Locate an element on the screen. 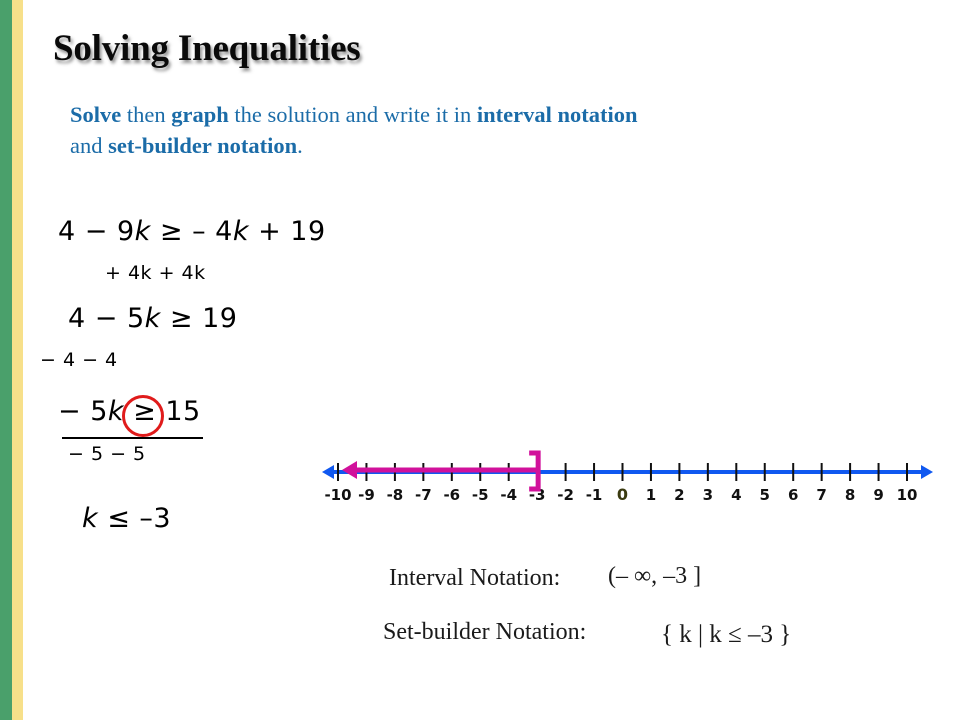 This screenshot has width=960, height=720. number-line-label: 10 is located at coordinates (907, 495).